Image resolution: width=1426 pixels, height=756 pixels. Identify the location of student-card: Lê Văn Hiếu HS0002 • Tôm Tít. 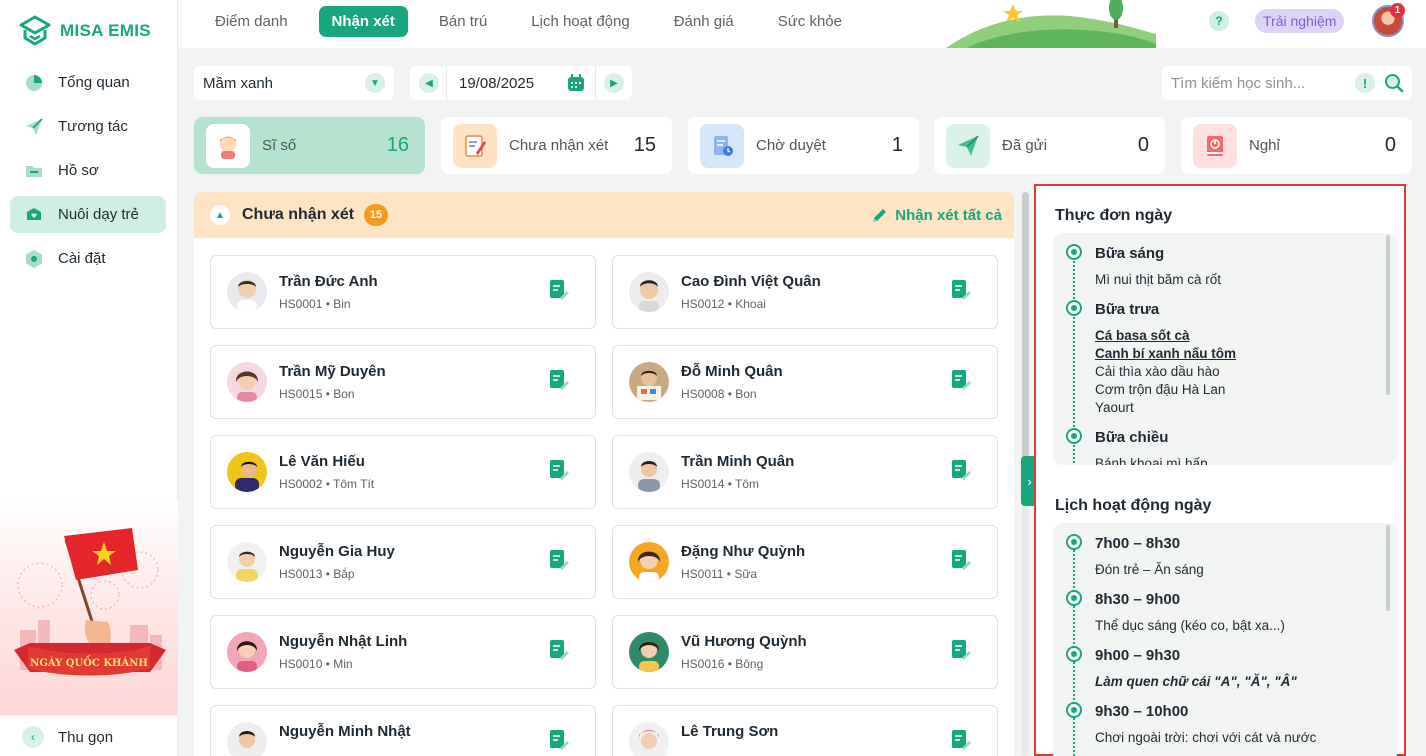
(403, 472).